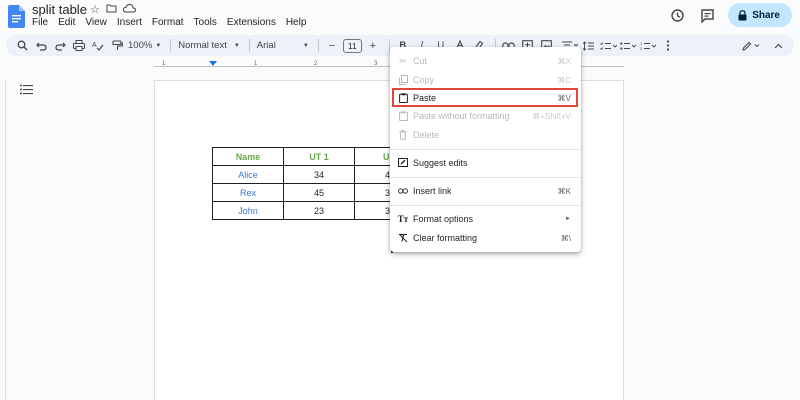 The image size is (800, 400). What do you see at coordinates (668, 46) in the screenshot?
I see `more-options-icon` at bounding box center [668, 46].